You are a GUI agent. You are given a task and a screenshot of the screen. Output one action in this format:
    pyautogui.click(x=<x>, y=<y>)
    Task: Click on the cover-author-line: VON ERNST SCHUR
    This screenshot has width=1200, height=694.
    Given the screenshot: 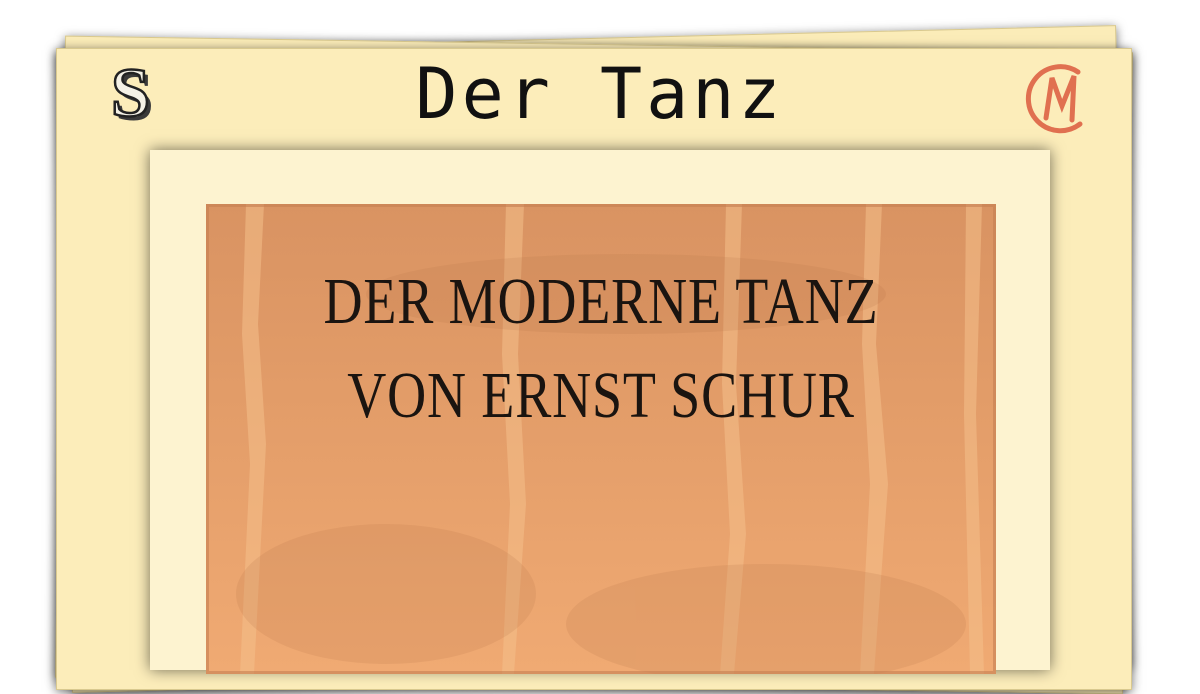 What is the action you would take?
    pyautogui.click(x=601, y=395)
    